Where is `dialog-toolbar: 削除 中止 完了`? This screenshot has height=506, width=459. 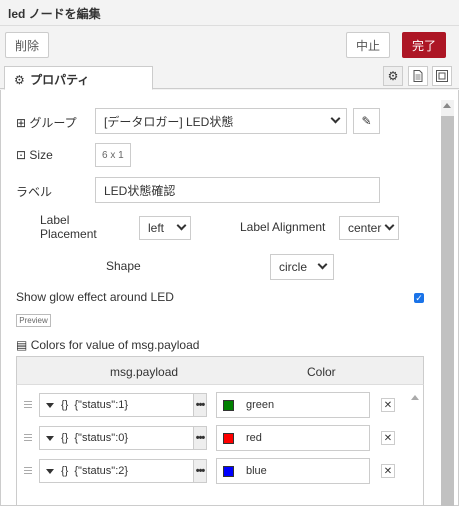 dialog-toolbar: 削除 中止 完了 is located at coordinates (229, 45).